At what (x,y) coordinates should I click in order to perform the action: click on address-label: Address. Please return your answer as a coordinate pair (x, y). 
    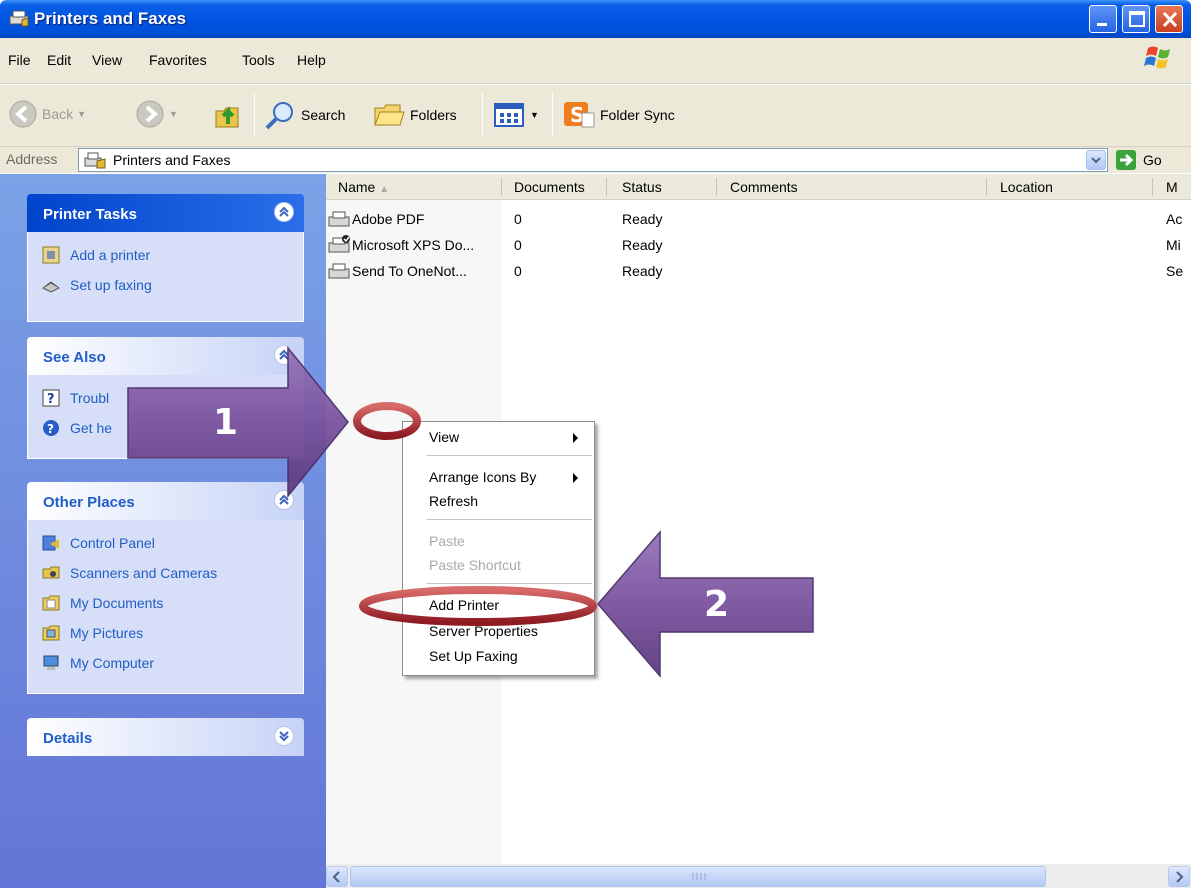
    Looking at the image, I should click on (32, 159).